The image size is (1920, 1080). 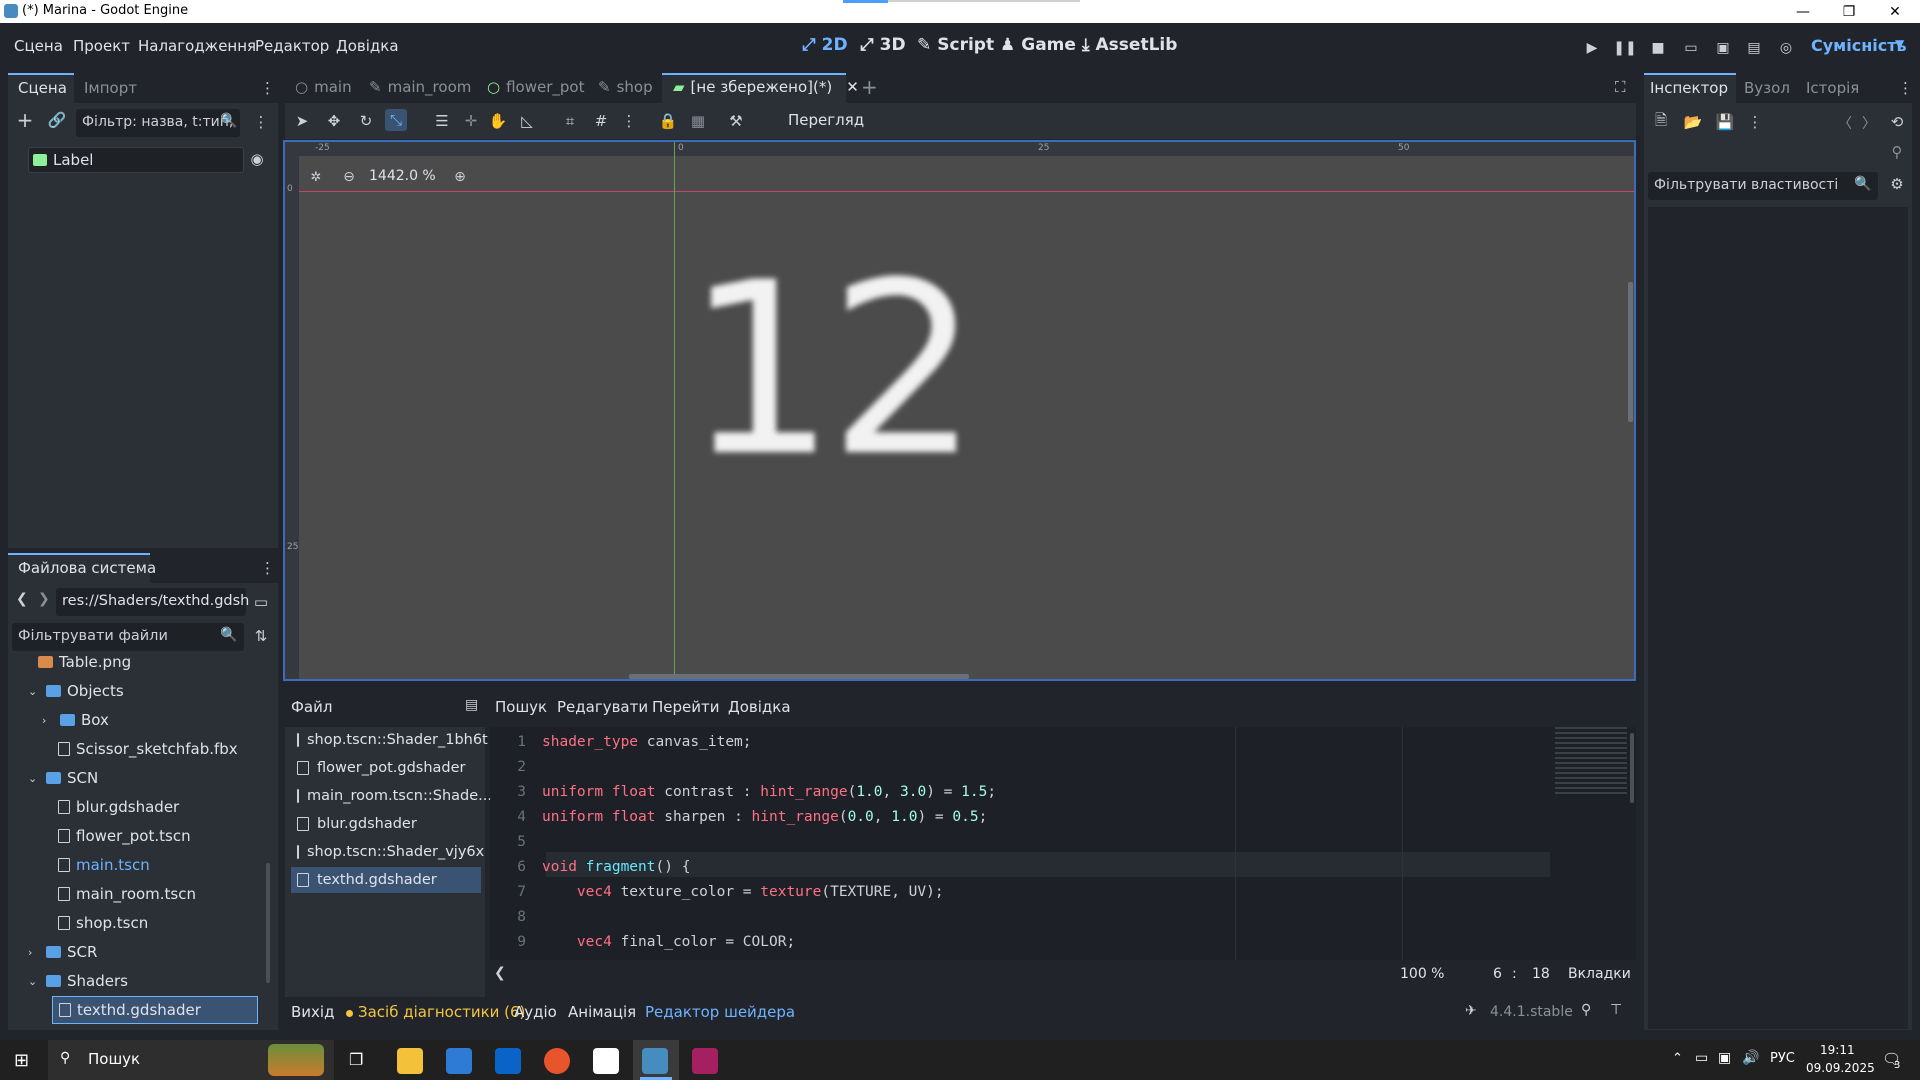 I want to click on menu-project: Проект, so click(x=101, y=46).